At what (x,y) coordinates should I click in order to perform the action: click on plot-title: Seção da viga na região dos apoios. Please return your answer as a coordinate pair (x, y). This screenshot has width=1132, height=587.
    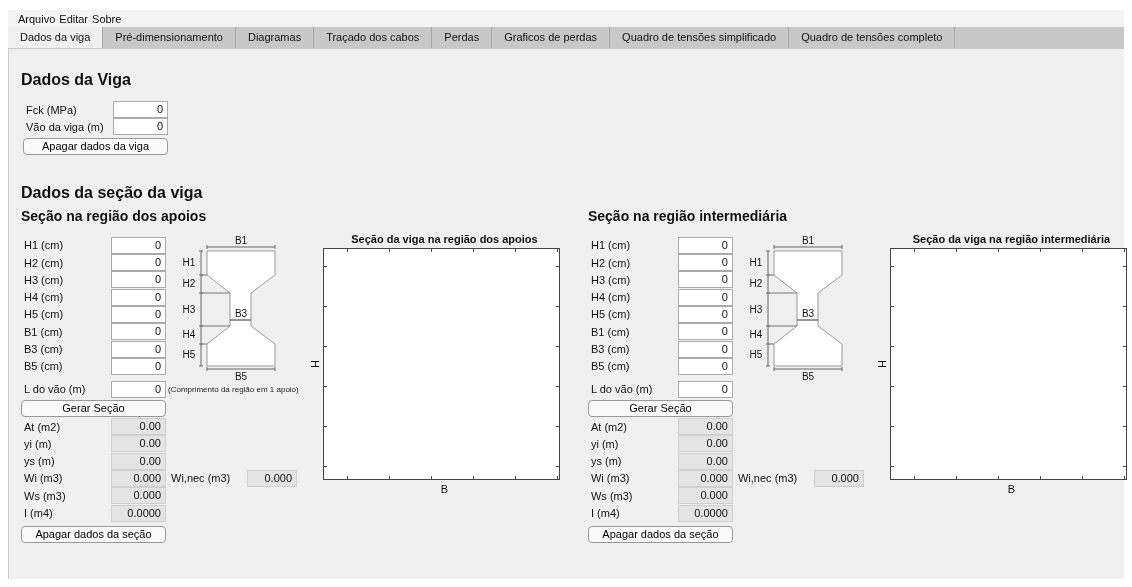
    Looking at the image, I should click on (444, 238).